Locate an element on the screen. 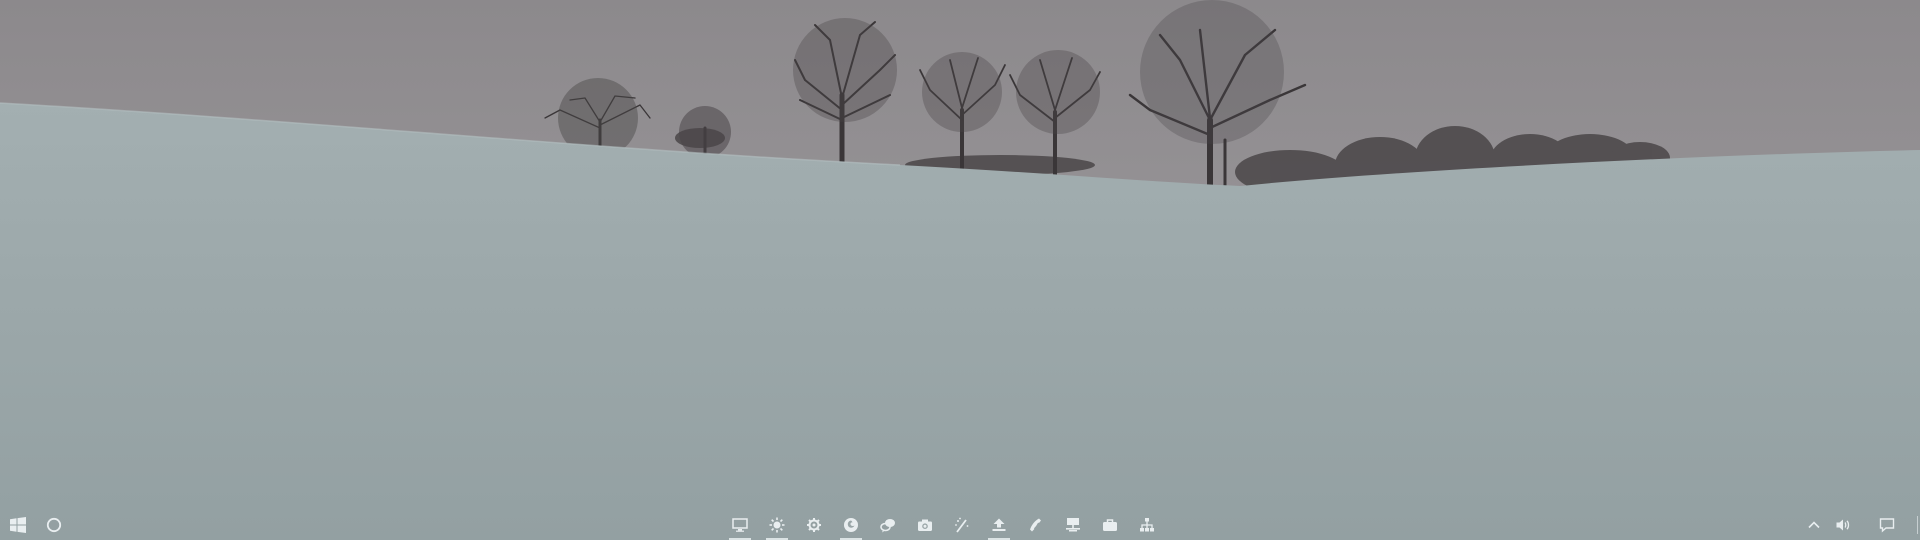 The height and width of the screenshot is (540, 1920). chat-bubbles-icon is located at coordinates (887, 526).